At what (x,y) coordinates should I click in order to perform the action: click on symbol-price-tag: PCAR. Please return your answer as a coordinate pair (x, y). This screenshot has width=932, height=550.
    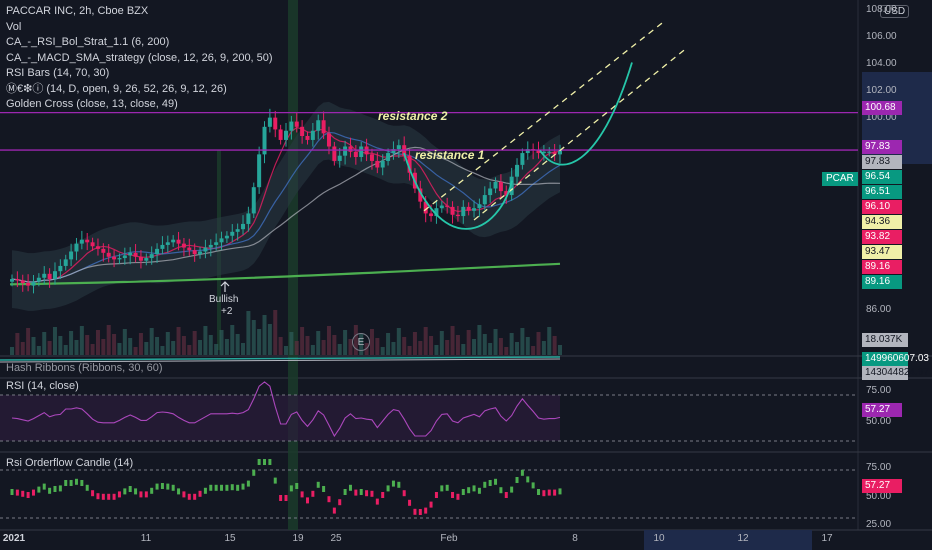
    Looking at the image, I should click on (840, 179).